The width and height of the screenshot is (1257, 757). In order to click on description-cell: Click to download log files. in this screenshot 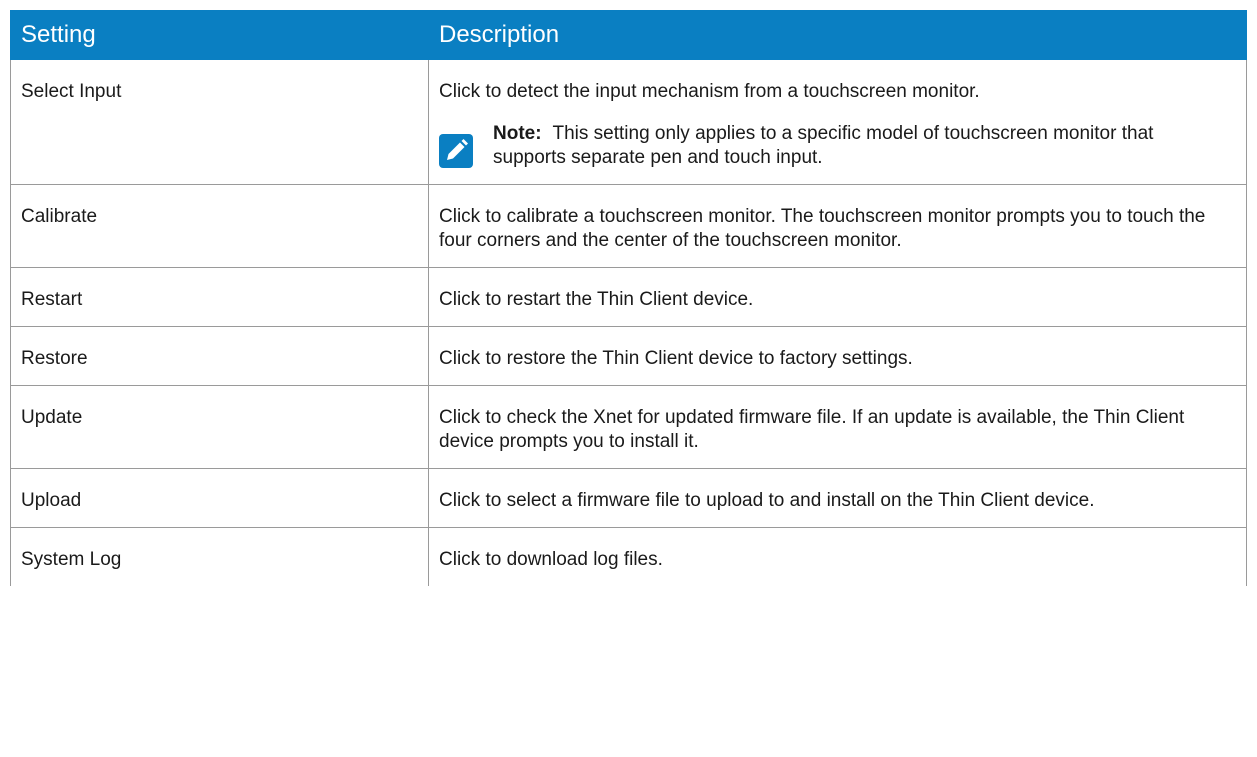, I will do `click(837, 556)`.